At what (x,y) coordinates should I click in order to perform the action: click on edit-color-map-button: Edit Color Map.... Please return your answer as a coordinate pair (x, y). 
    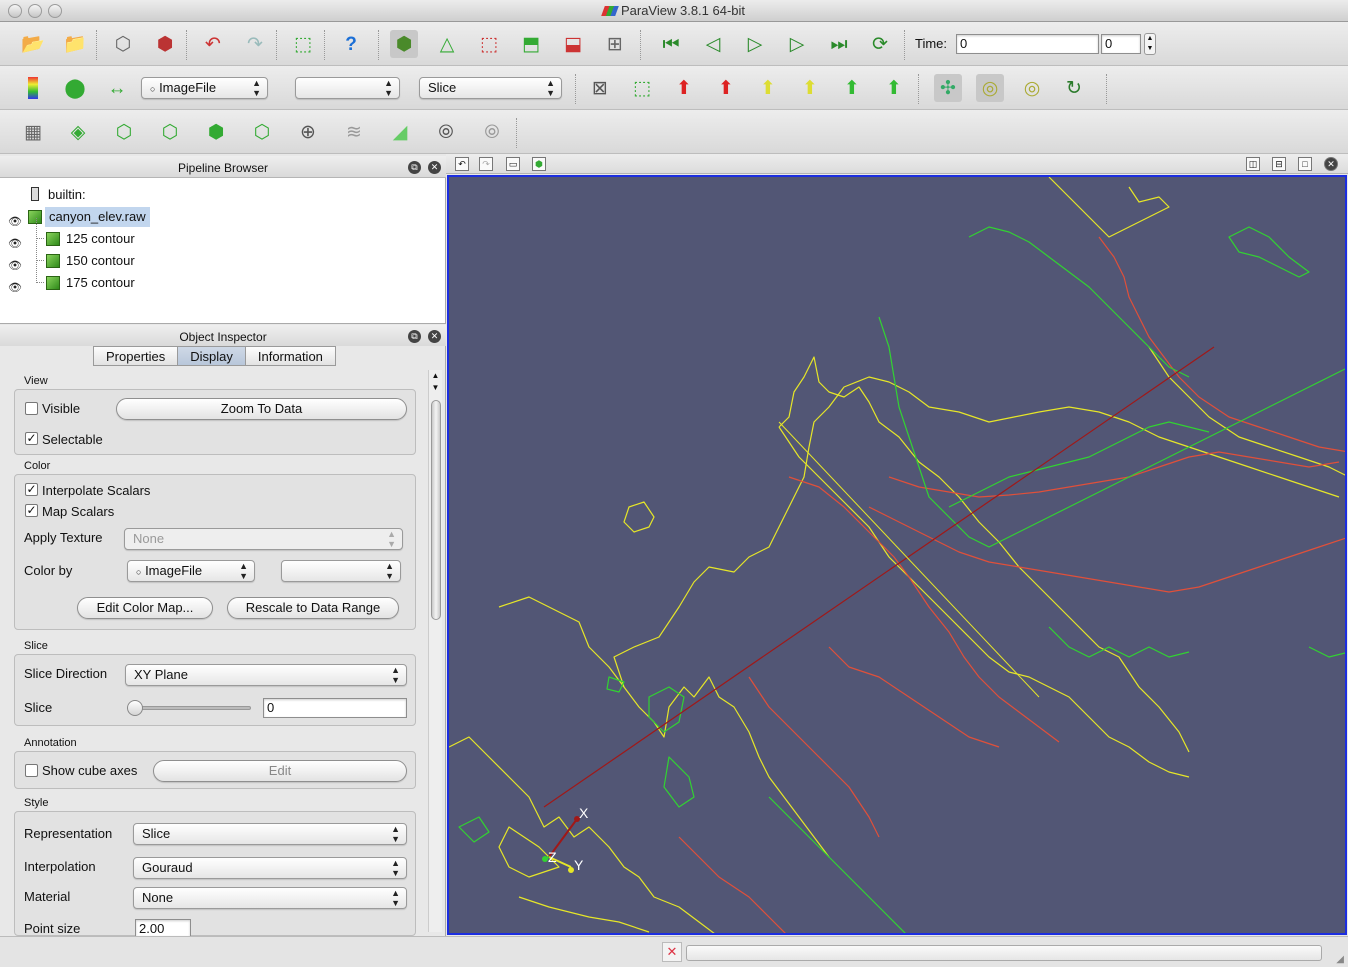
    Looking at the image, I should click on (145, 608).